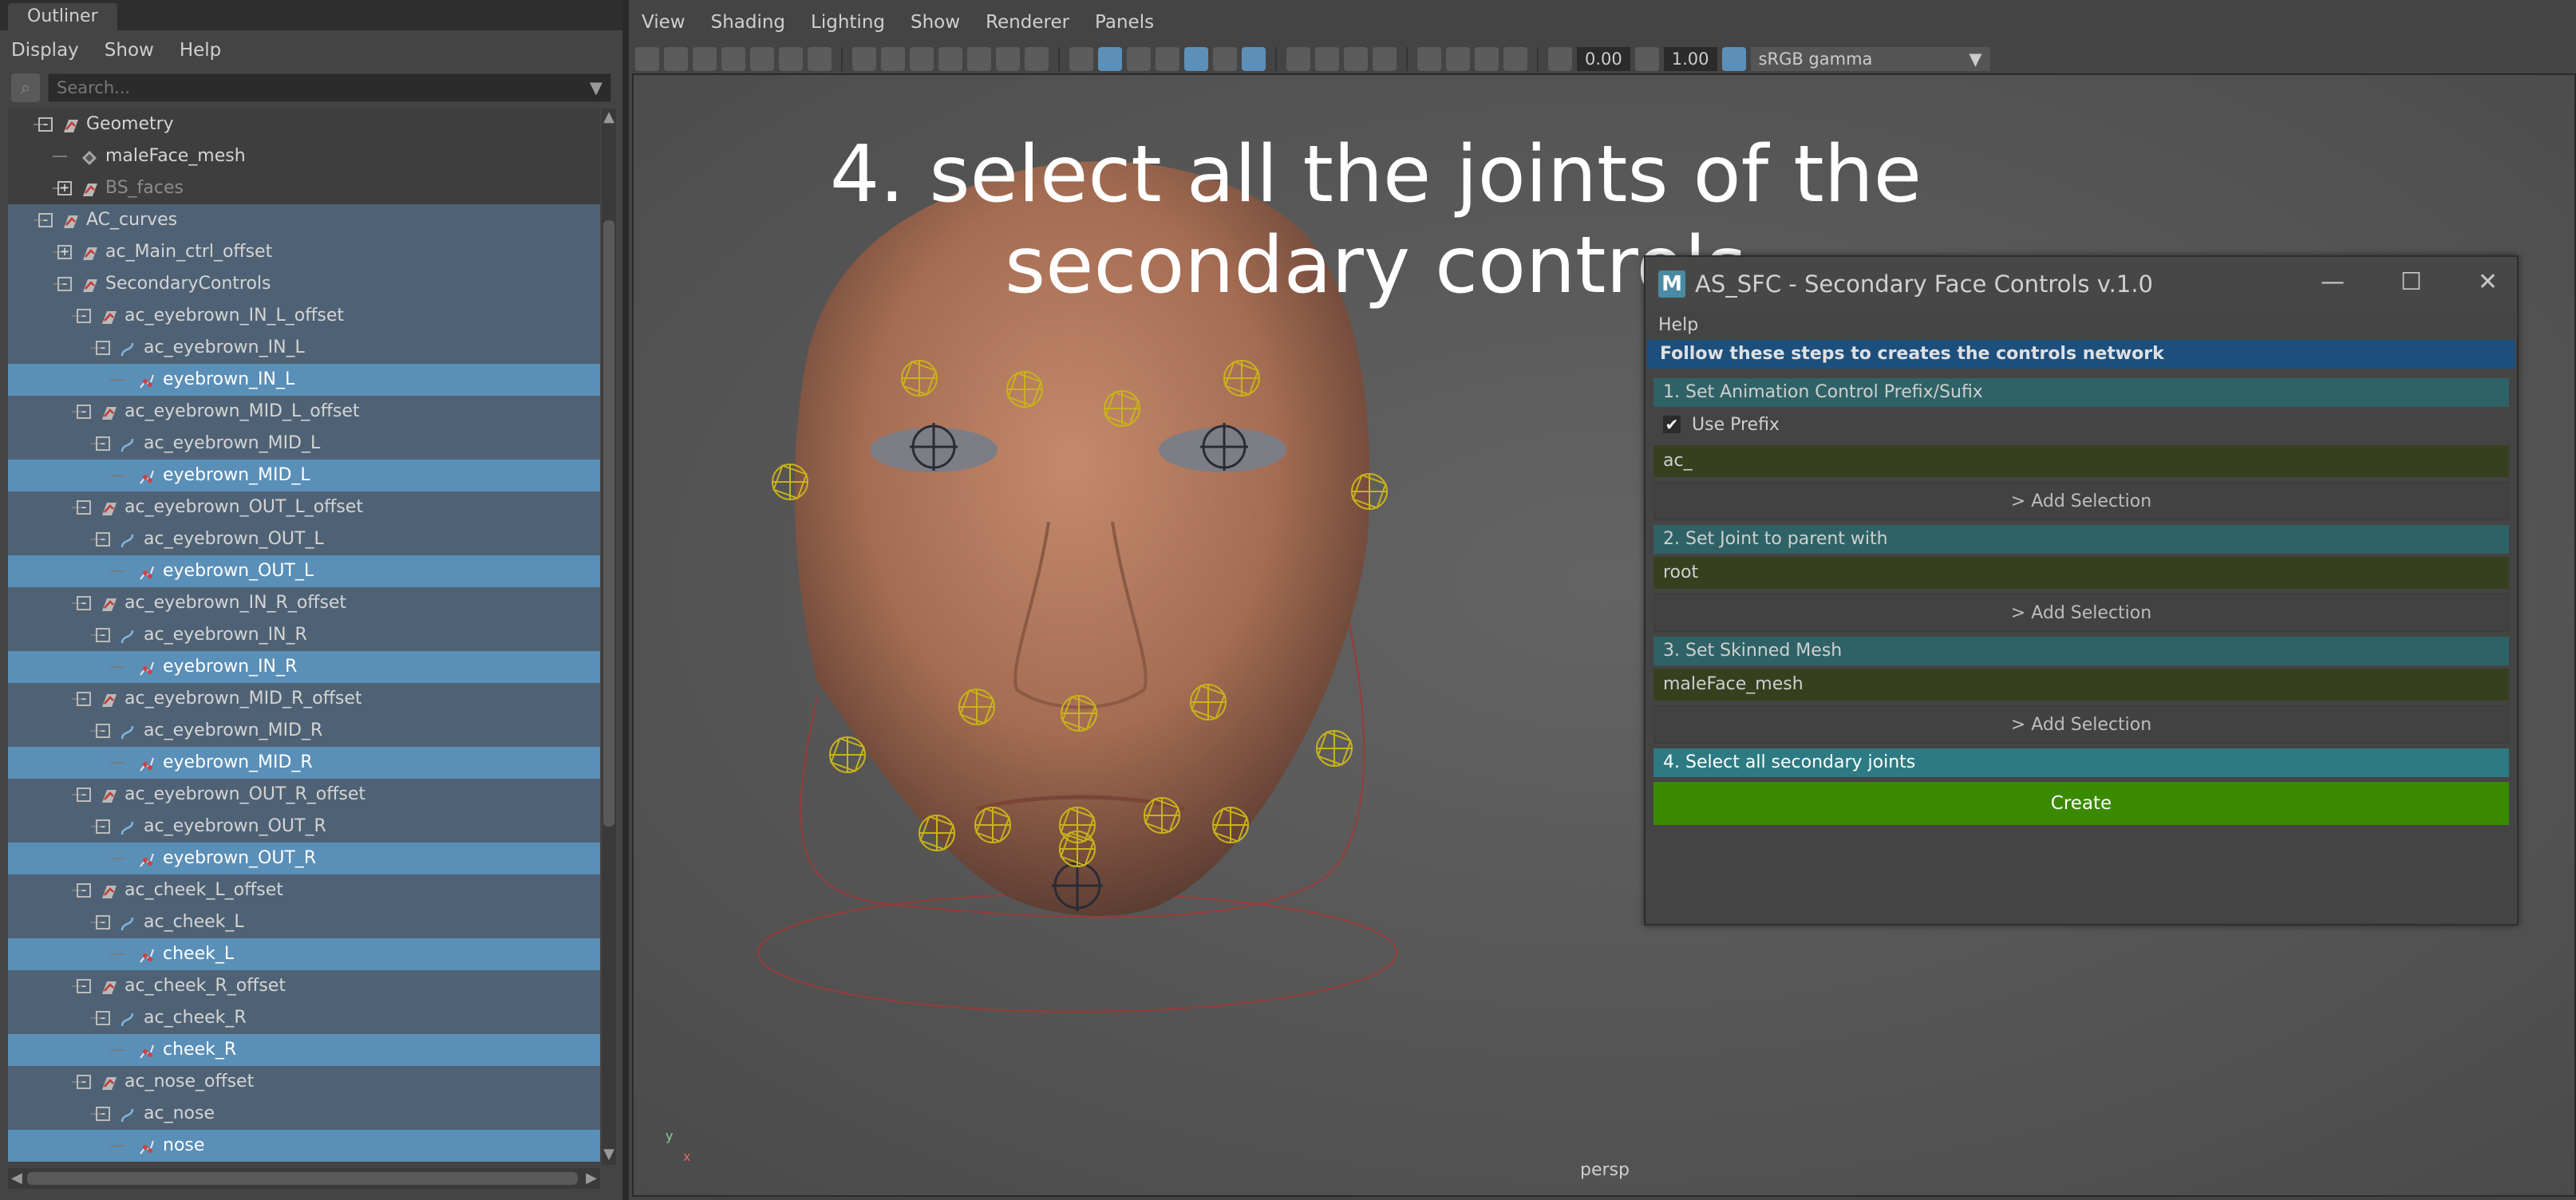  What do you see at coordinates (2333, 282) in the screenshot?
I see `minimize-icon: —` at bounding box center [2333, 282].